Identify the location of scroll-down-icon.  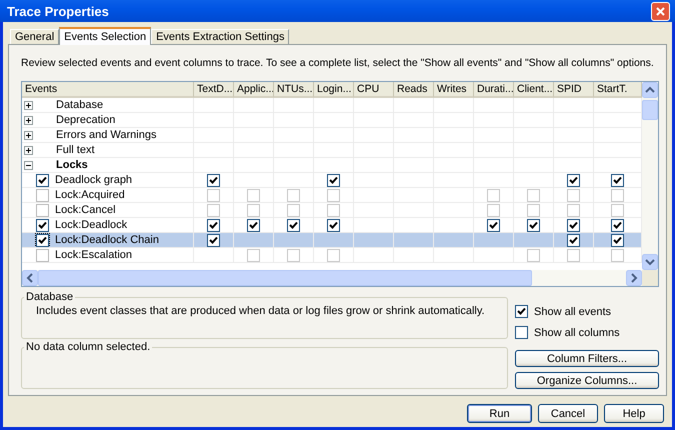
(650, 262).